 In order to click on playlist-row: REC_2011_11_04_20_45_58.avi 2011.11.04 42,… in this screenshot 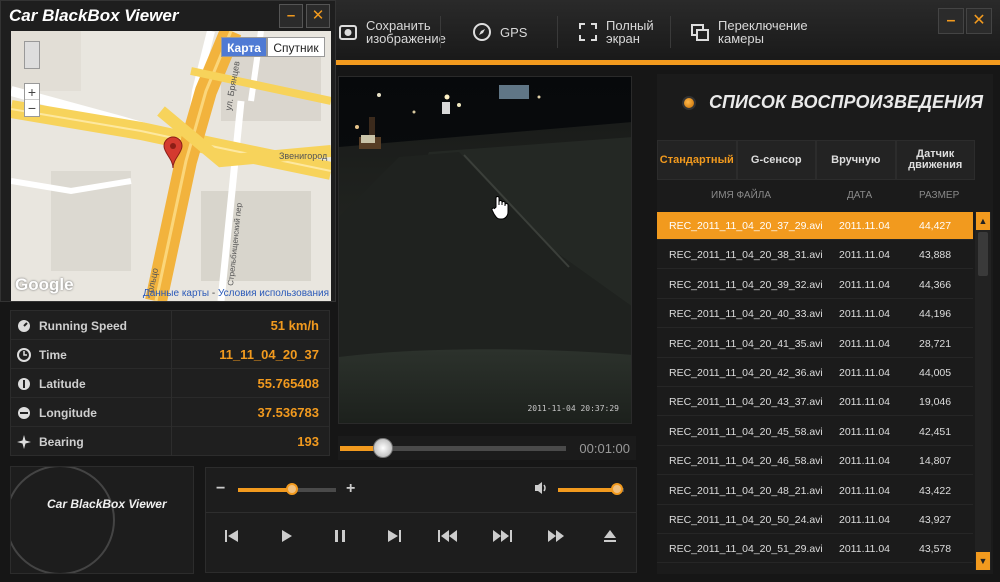, I will do `click(815, 432)`.